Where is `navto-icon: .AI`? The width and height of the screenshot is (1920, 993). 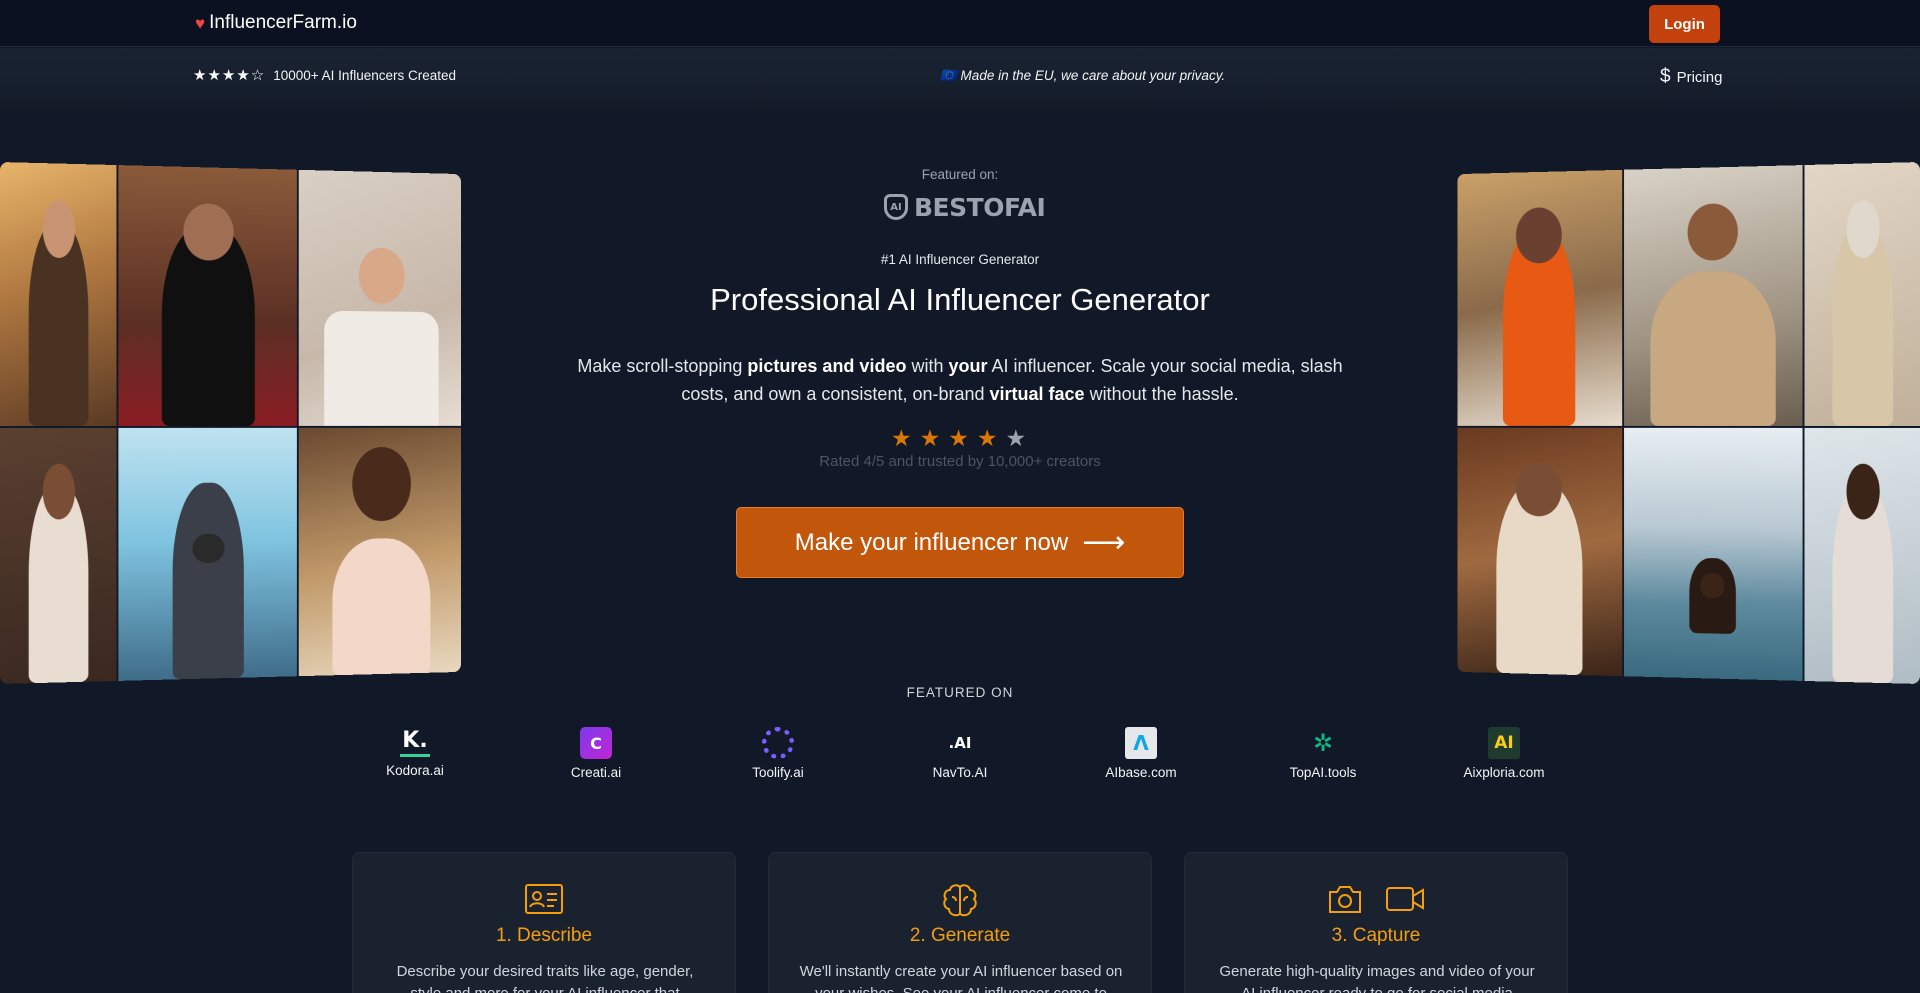
navto-icon: .AI is located at coordinates (960, 743).